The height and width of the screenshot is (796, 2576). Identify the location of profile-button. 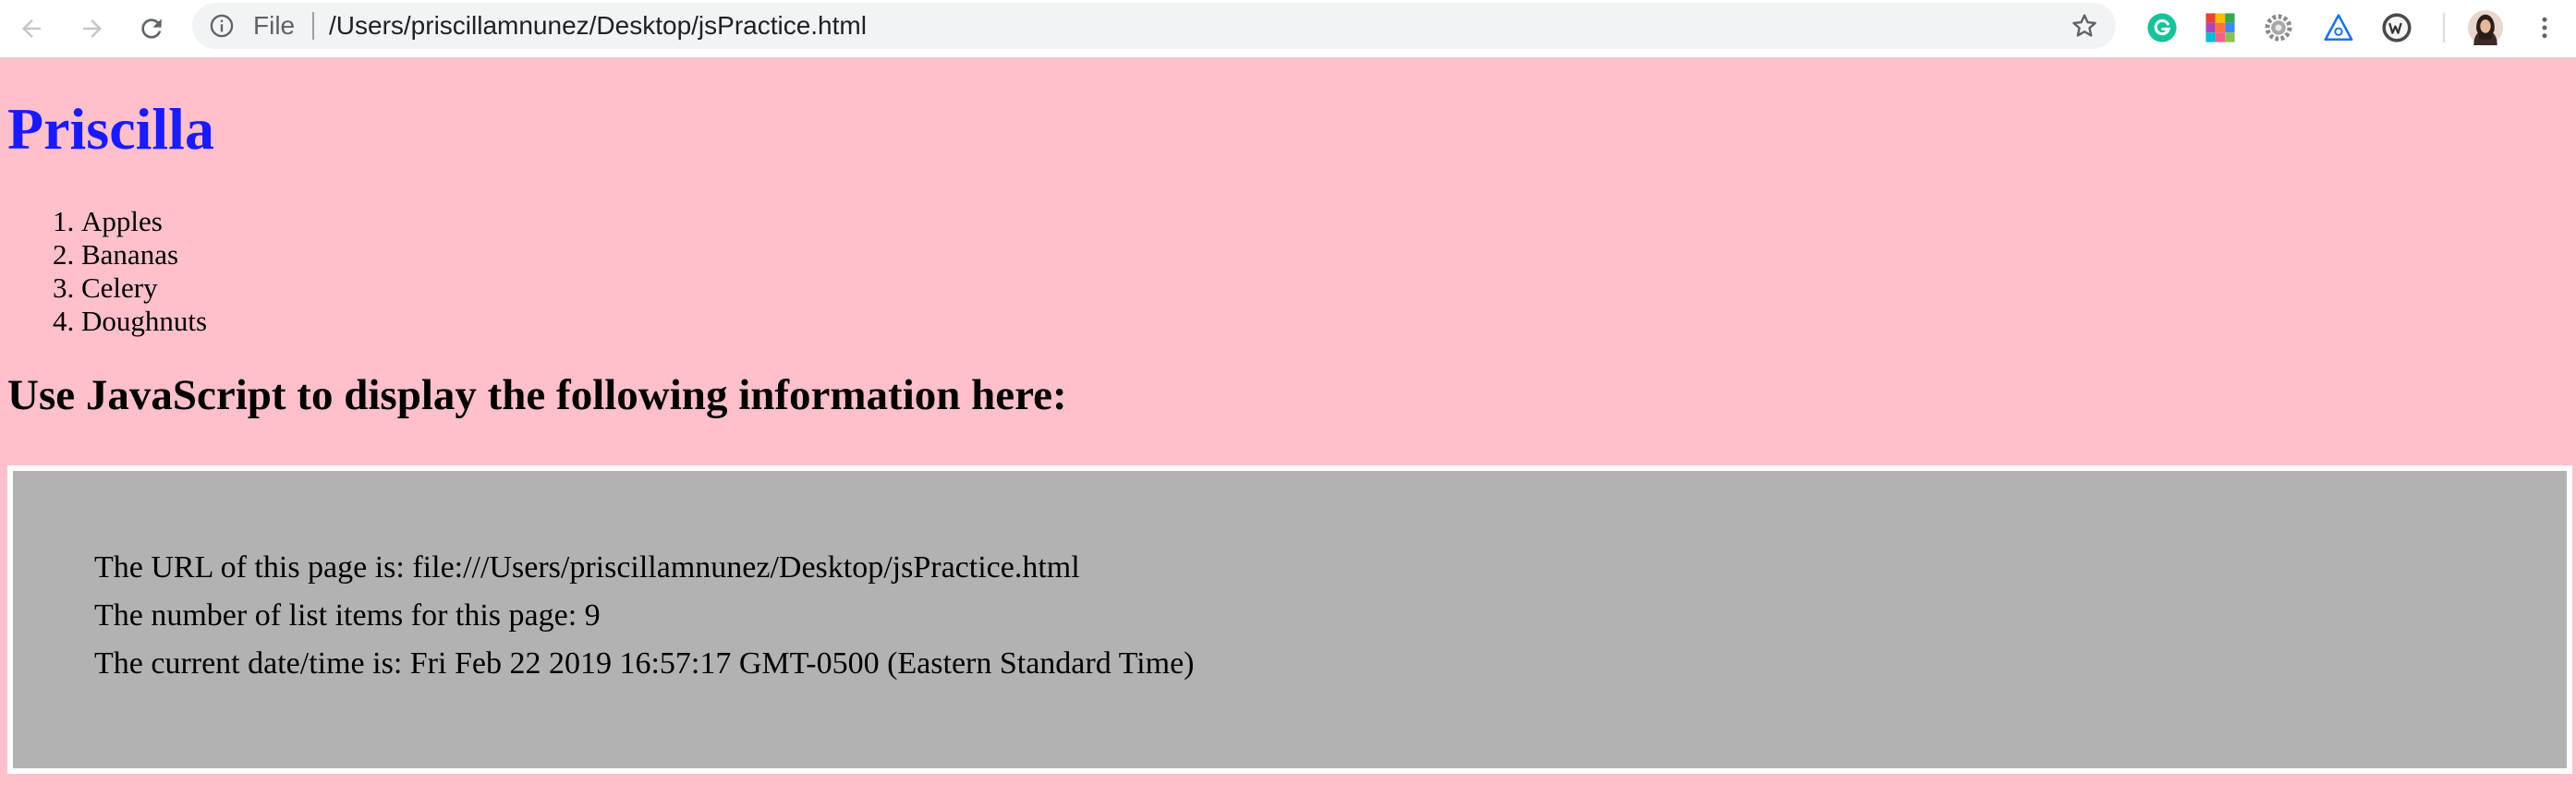
(2485, 28).